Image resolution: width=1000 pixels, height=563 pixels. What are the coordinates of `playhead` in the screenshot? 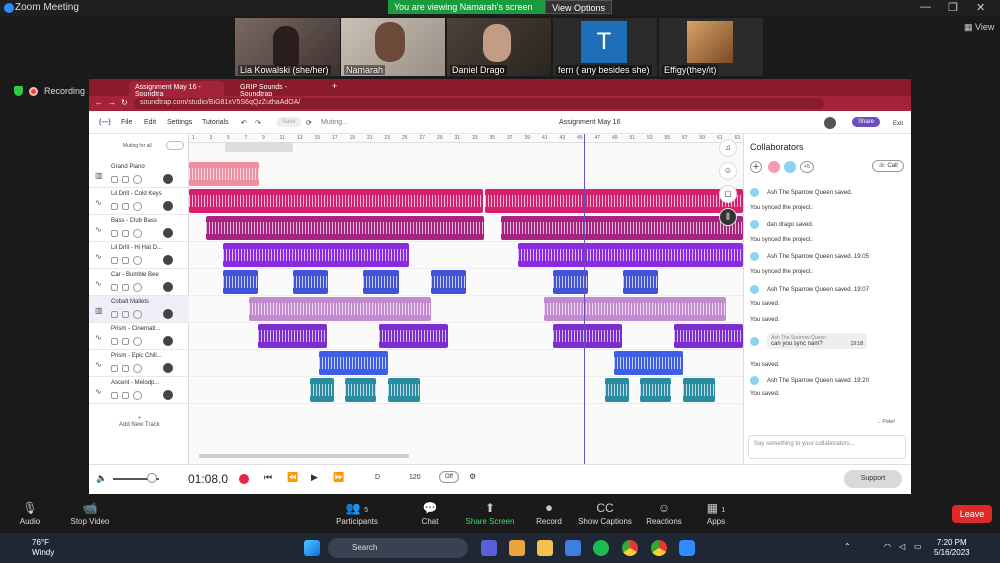 It's located at (584, 299).